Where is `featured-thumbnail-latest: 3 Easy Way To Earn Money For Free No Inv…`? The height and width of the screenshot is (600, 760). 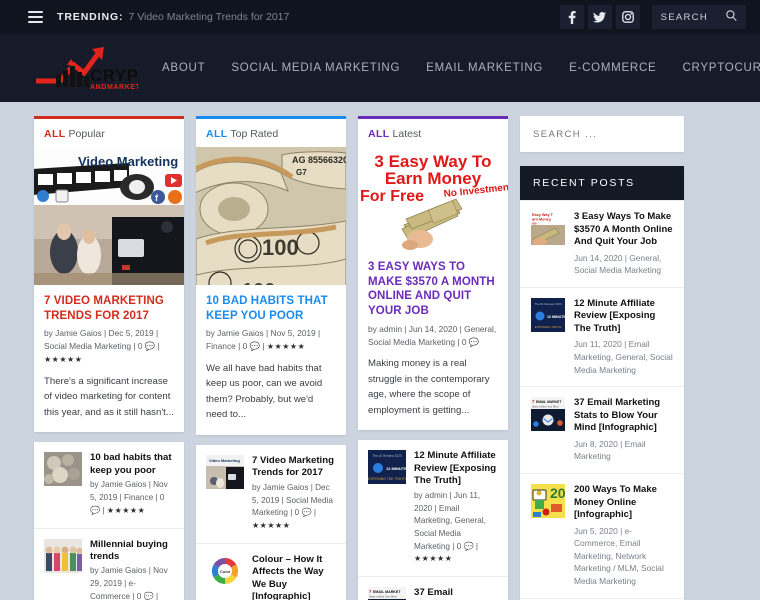 featured-thumbnail-latest: 3 Easy Way To Earn Money For Free No Inv… is located at coordinates (433, 199).